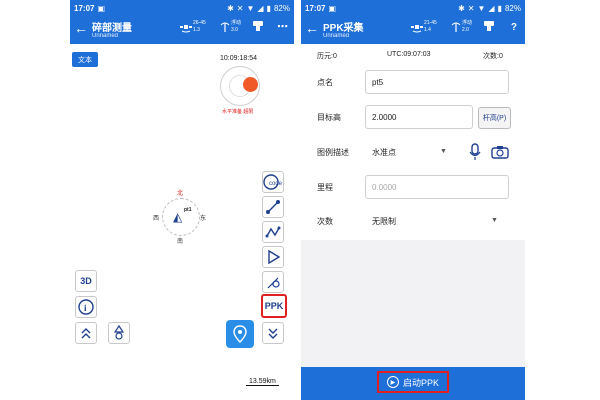 This screenshot has height=400, width=600. I want to click on navigate-tool-button, so click(273, 257).